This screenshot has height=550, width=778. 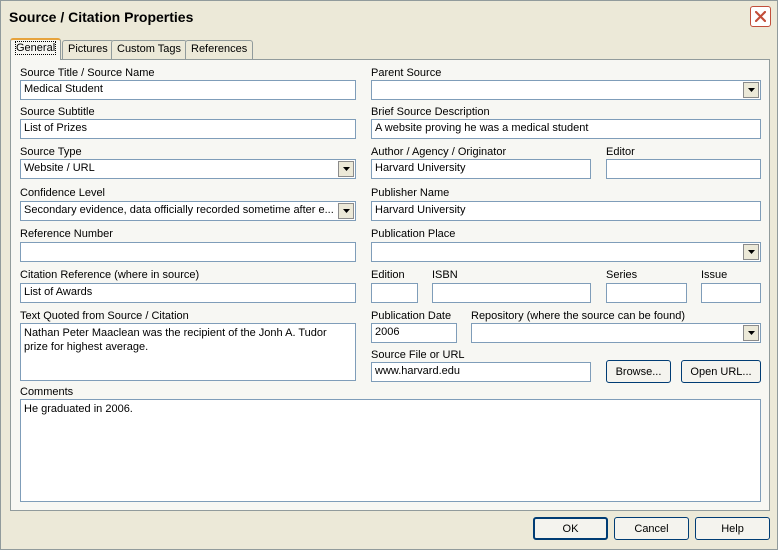 I want to click on confidence-level-label: Confidence Level, so click(x=63, y=193).